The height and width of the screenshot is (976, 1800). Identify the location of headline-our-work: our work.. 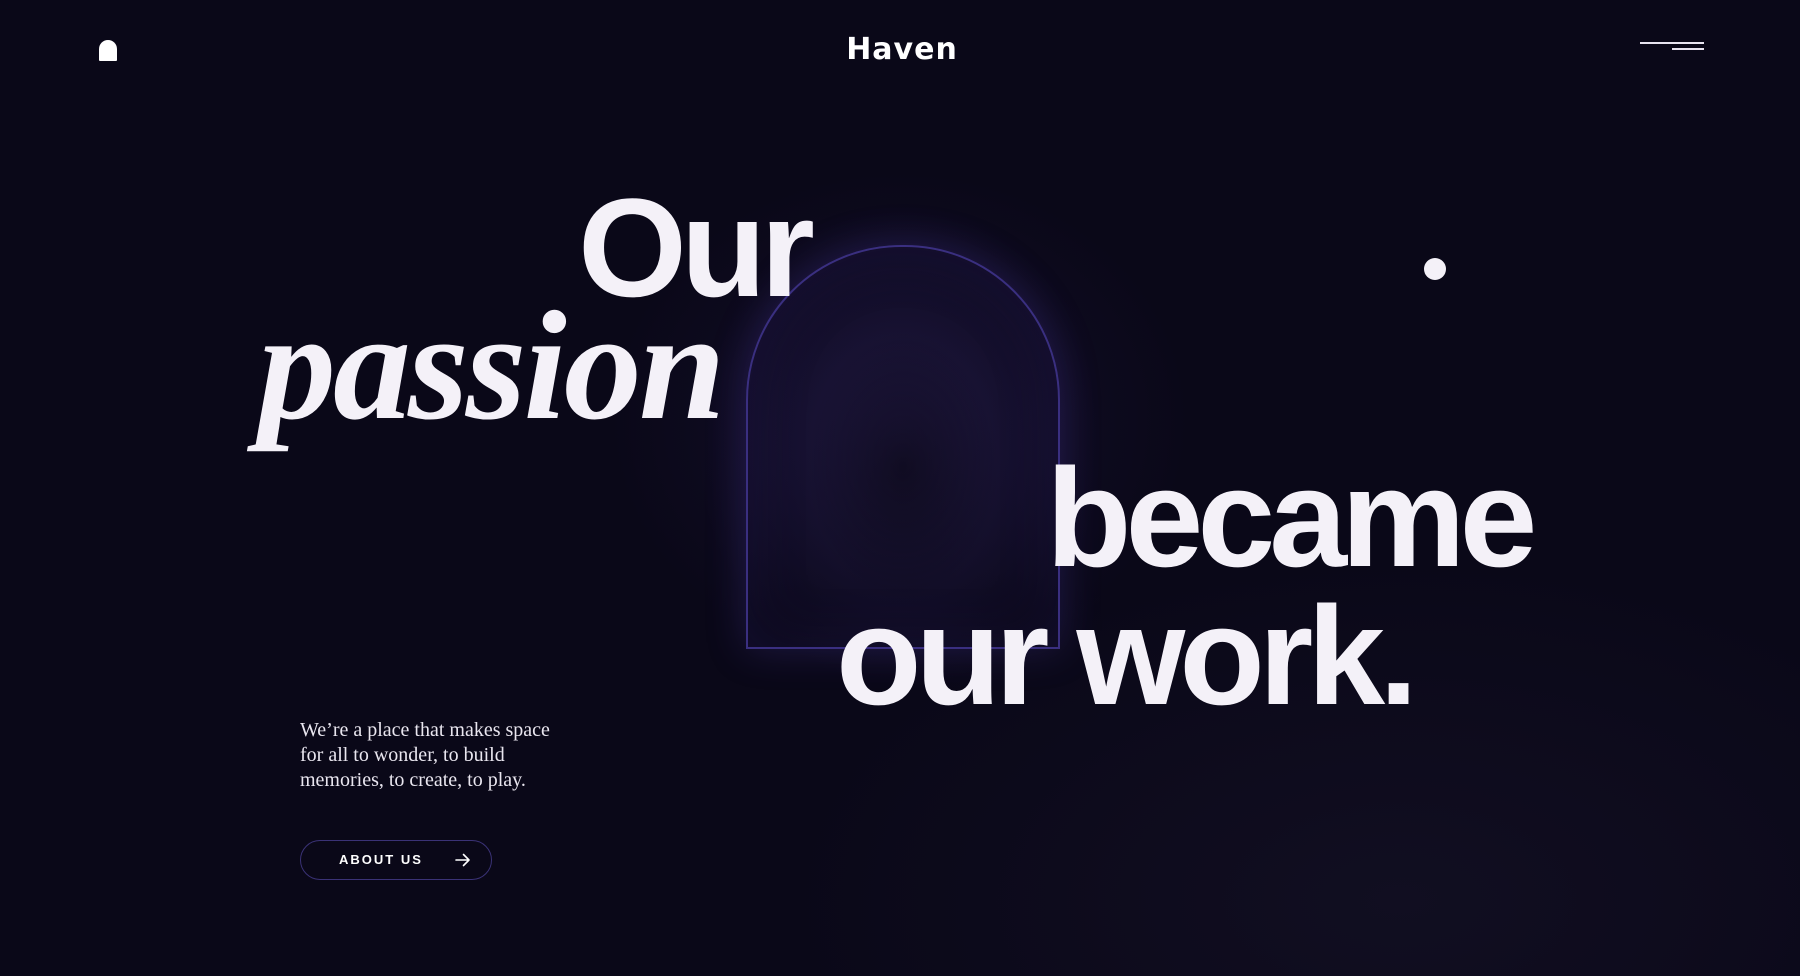
(1127, 655).